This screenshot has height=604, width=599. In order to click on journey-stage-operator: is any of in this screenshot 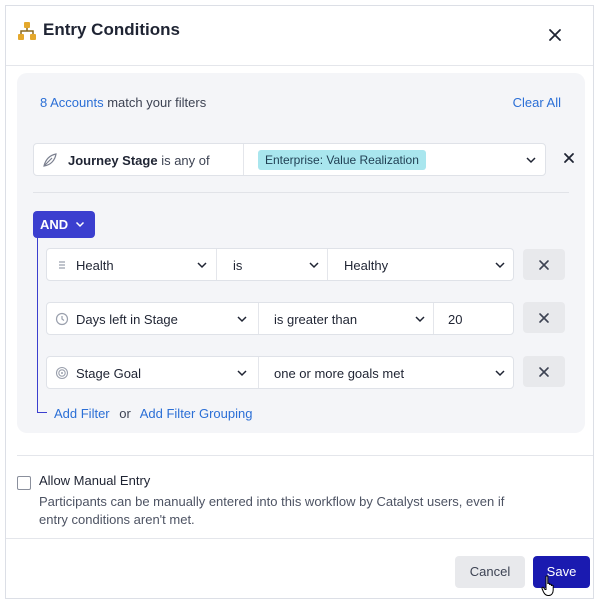, I will do `click(183, 160)`.